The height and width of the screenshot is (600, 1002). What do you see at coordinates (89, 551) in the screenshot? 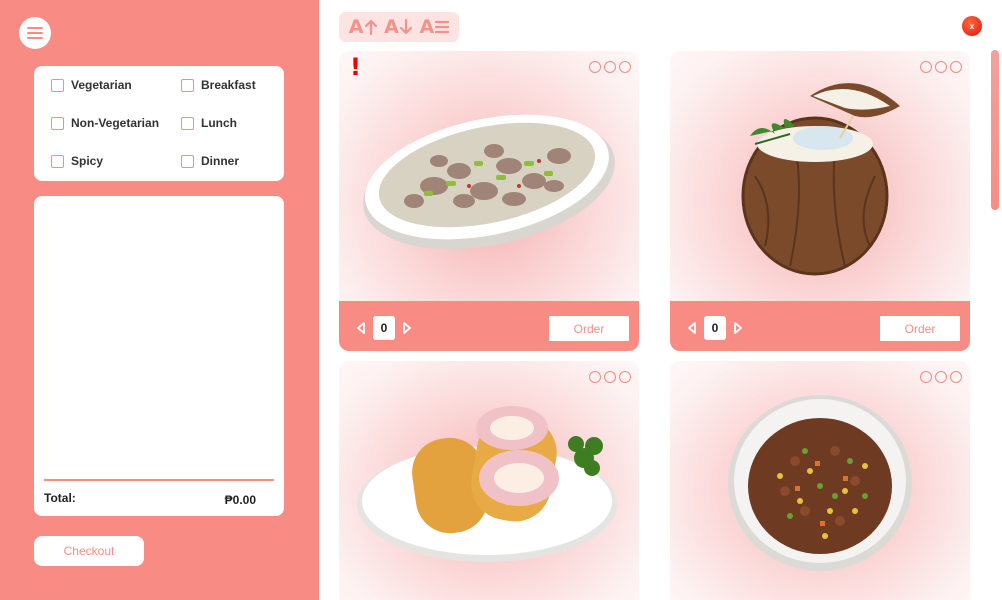
I see `checkout-button: Checkout` at bounding box center [89, 551].